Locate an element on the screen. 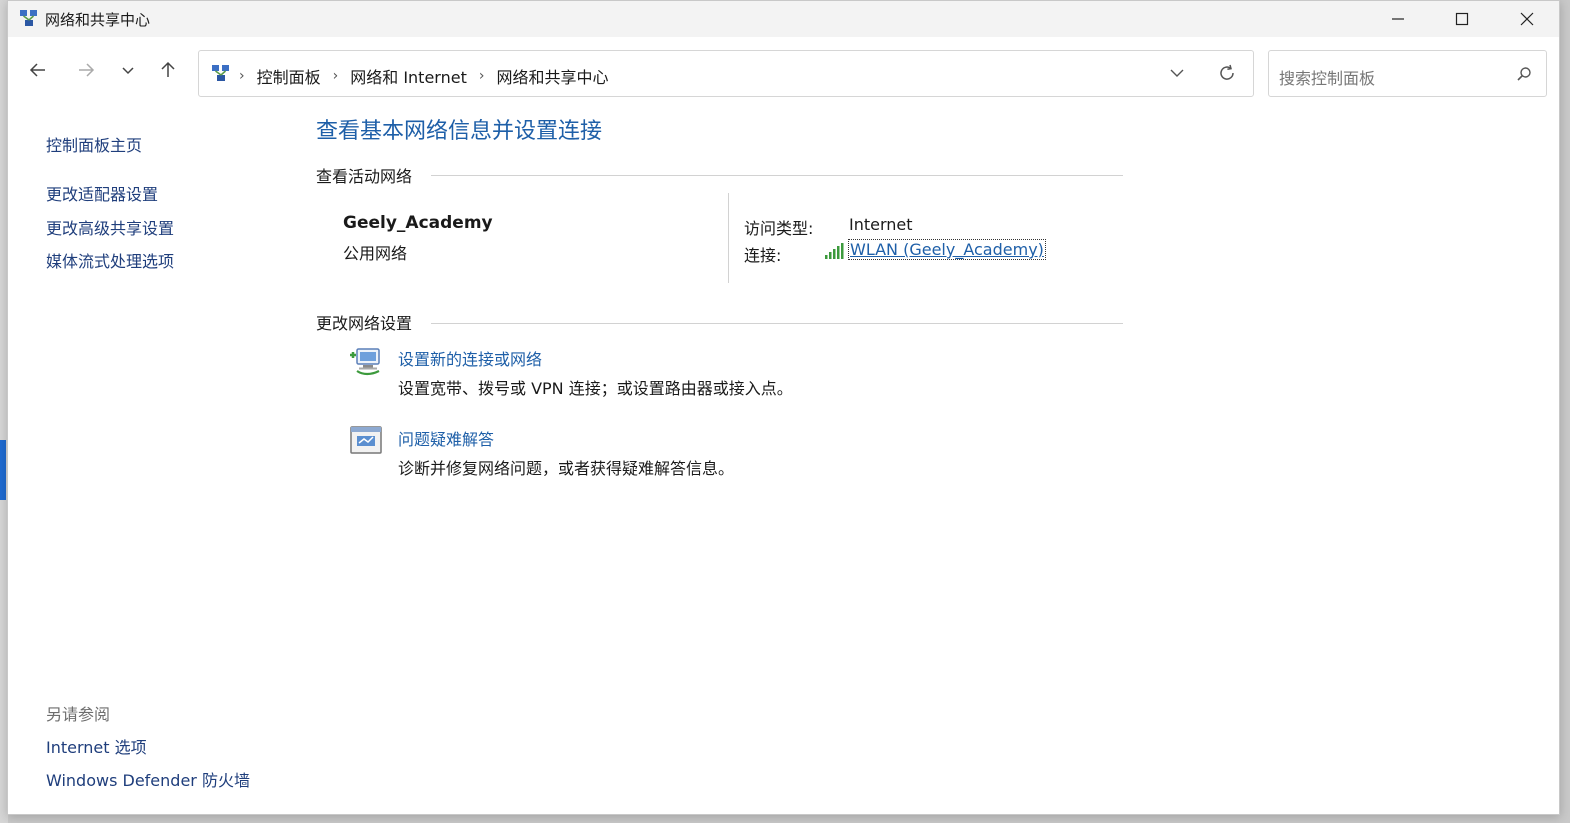  navigation-bar: › 控制面板 › 网络和 Internet › 网络和共享中心 搜索控制面板 is located at coordinates (783, 73).